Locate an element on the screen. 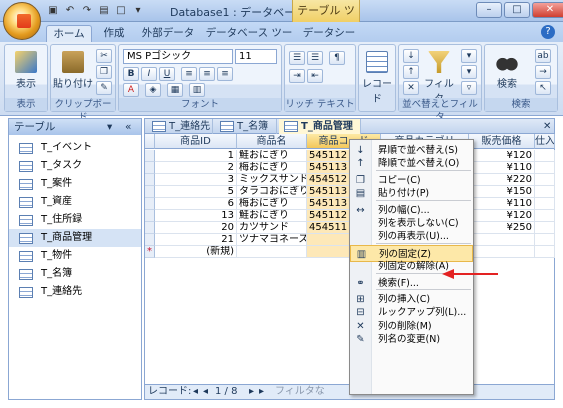 The height and width of the screenshot is (408, 563). table-cell: 6 is located at coordinates (196, 204).